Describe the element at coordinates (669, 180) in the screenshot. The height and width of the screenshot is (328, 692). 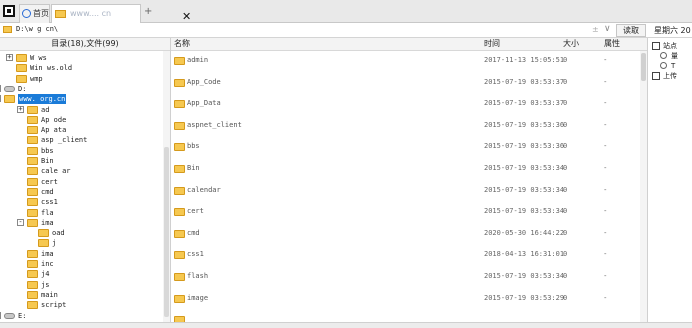
I see `right-pane: 站点量 T 上传` at that location.